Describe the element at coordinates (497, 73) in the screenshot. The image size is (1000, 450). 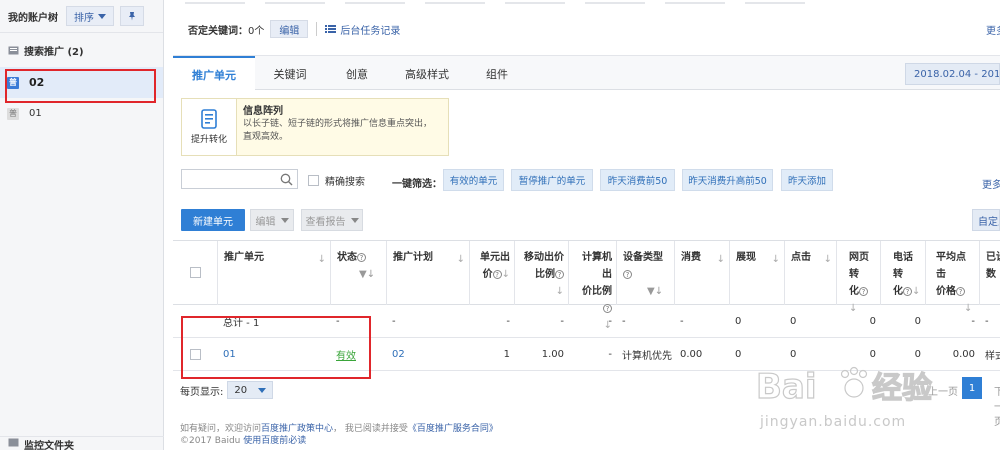
I see `tab-components: 组件` at that location.